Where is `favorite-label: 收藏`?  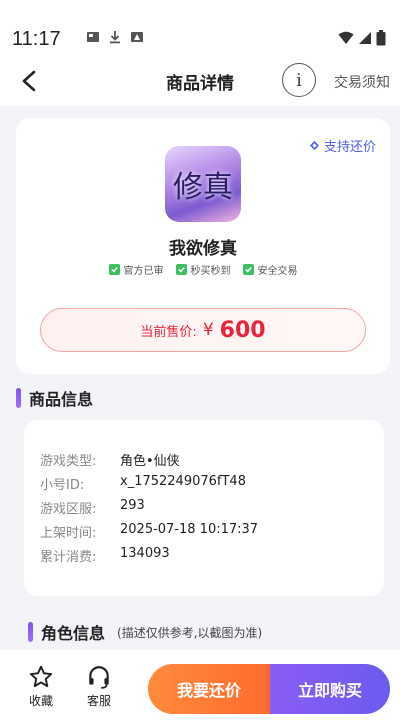 favorite-label: 收藏 is located at coordinates (40, 701).